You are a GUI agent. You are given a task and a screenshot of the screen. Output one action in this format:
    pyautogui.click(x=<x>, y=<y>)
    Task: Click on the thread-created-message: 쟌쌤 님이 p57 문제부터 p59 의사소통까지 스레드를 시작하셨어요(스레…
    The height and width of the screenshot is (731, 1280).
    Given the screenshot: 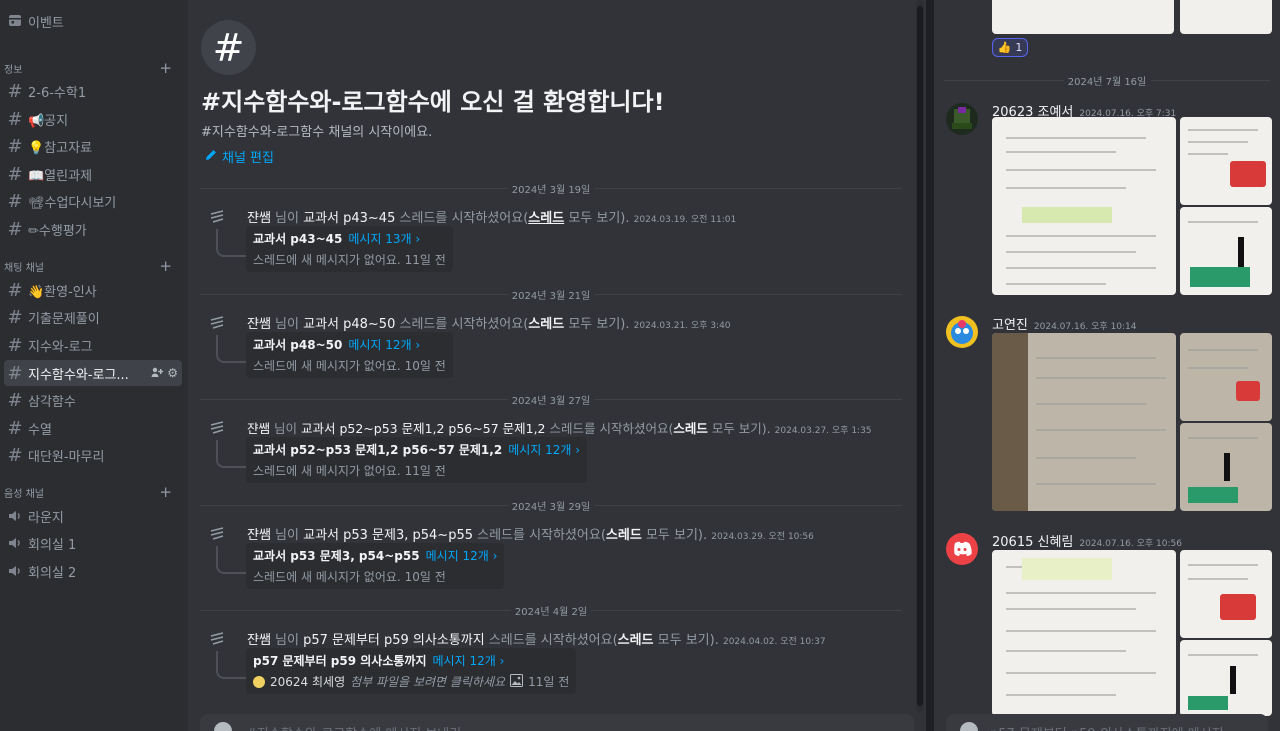 What is the action you would take?
    pyautogui.click(x=558, y=662)
    